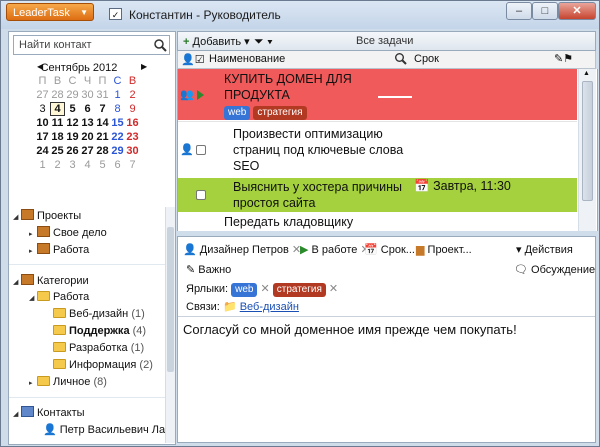 The image size is (600, 447). I want to click on maximize-button: □, so click(545, 11).